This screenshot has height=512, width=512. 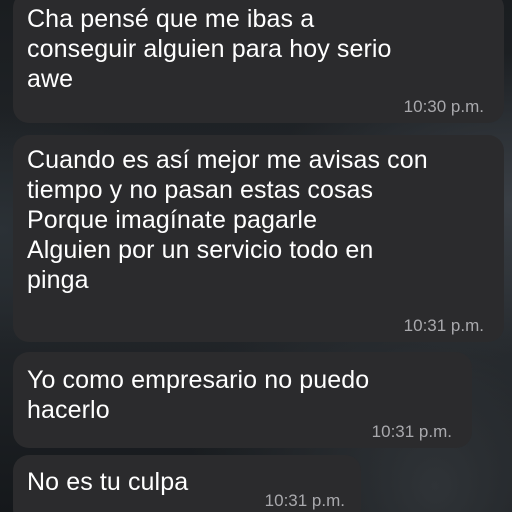 What do you see at coordinates (443, 106) in the screenshot?
I see `message-timestamp: 10:30 p.m.` at bounding box center [443, 106].